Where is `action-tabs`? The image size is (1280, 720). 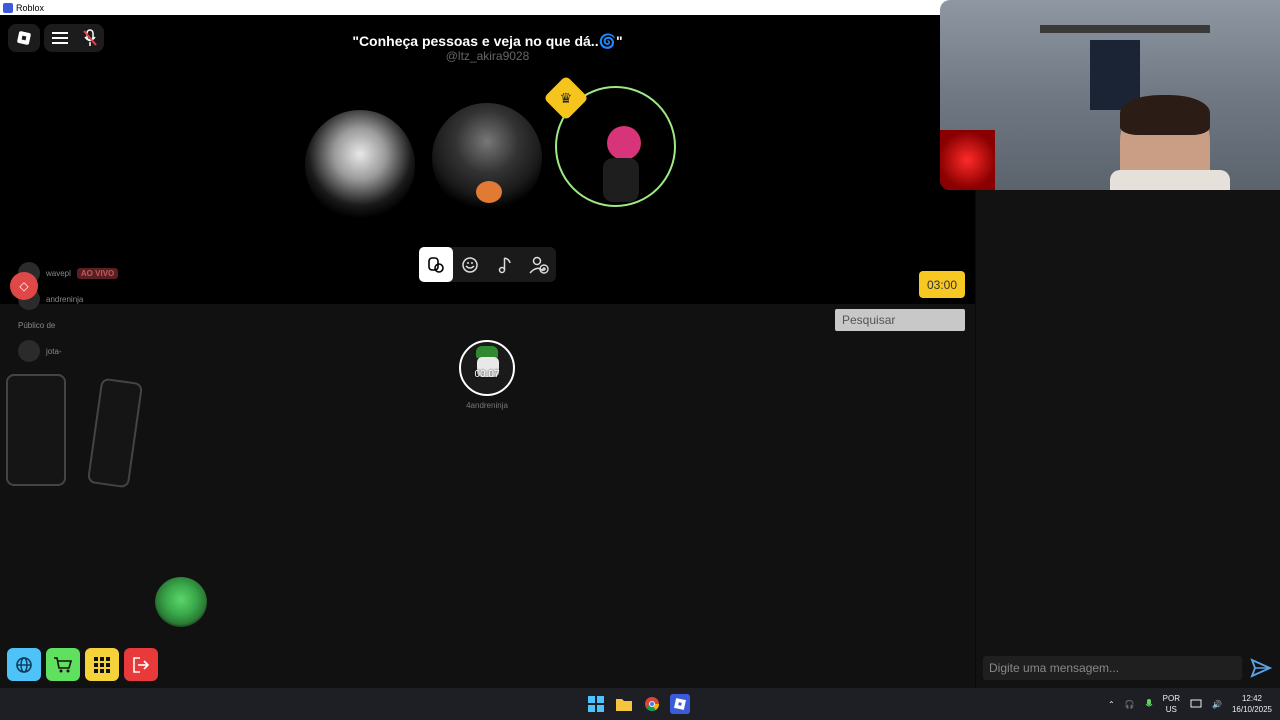 action-tabs is located at coordinates (487, 264).